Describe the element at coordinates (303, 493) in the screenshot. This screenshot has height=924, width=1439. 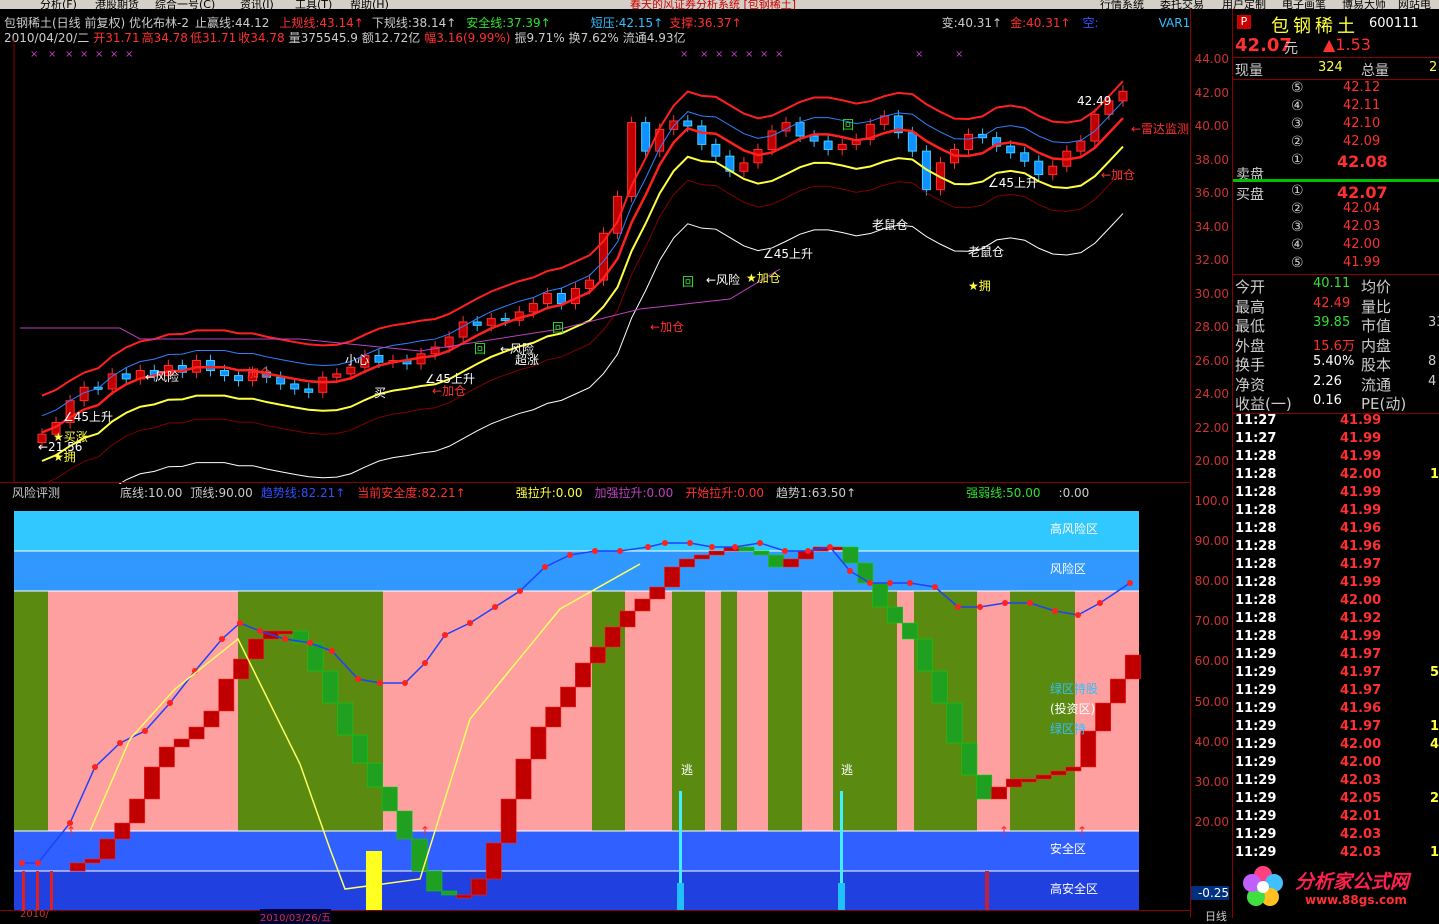
I see `info-item: 趋势线:82.21↑` at that location.